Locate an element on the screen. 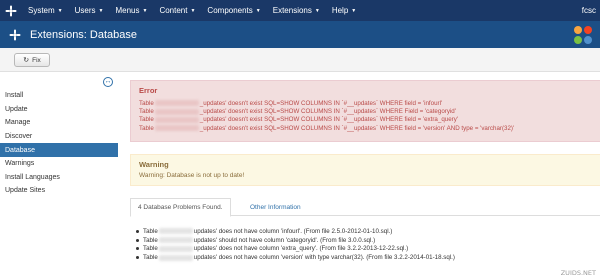 Image resolution: width=600 pixels, height=280 pixels. page-header: Extensions: Database is located at coordinates (300, 34).